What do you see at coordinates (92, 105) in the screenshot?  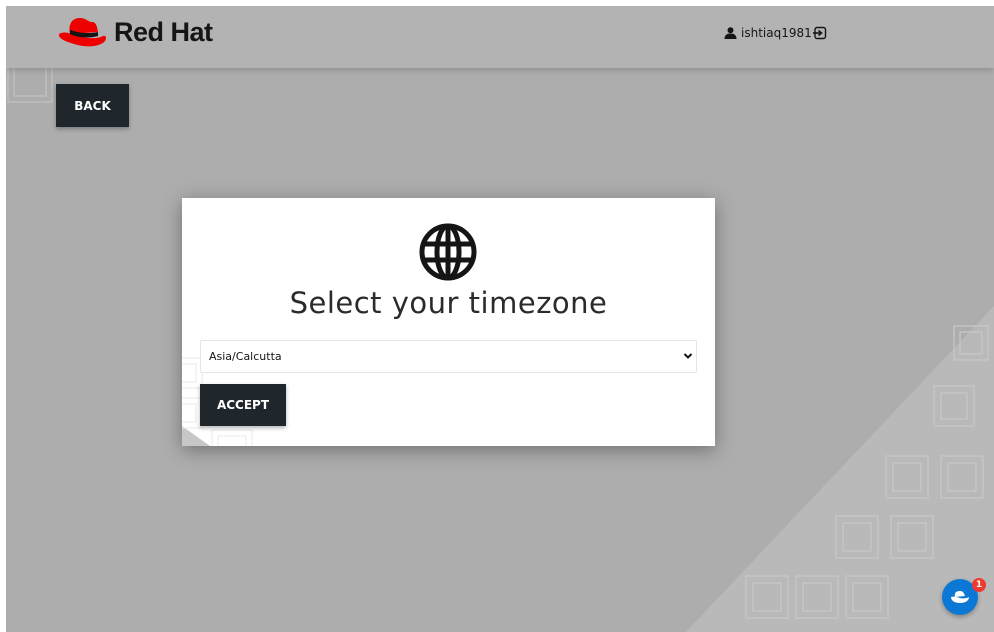 I see `back-button: BACK` at bounding box center [92, 105].